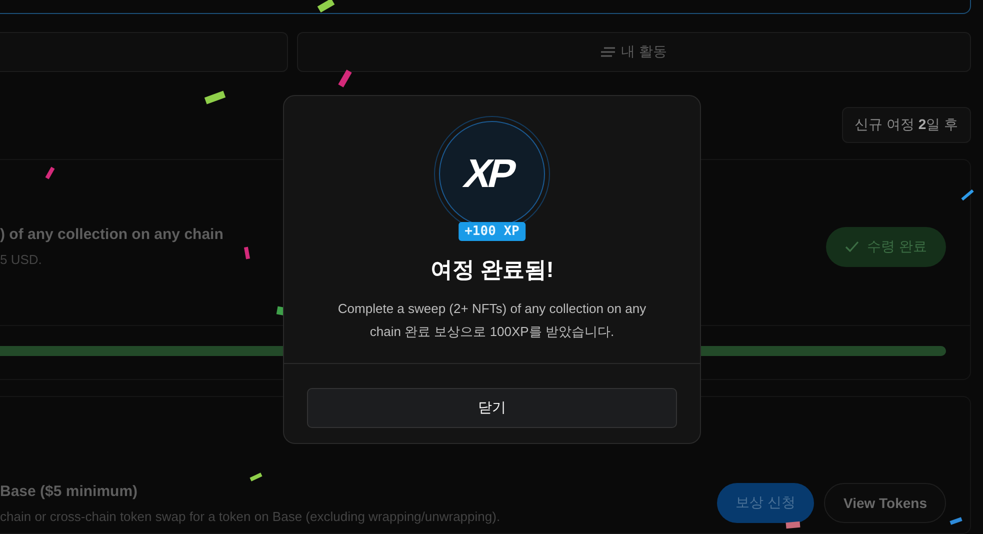 Image resolution: width=983 pixels, height=534 pixels. I want to click on dialog-message: Complete a sweep (2+ NFTs) of any collection on any chain 완료 보상으로 100XP를 받았습니다., so click(492, 320).